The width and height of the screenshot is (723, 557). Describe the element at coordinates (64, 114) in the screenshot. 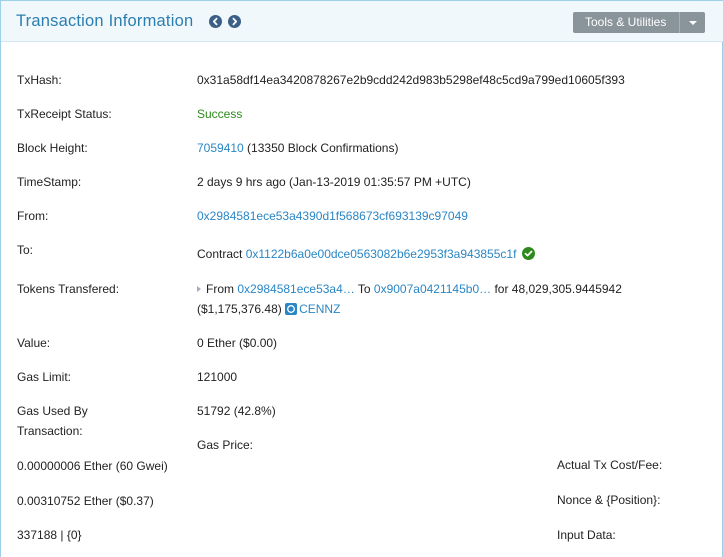

I see `status-label: TxReceipt Status:` at that location.